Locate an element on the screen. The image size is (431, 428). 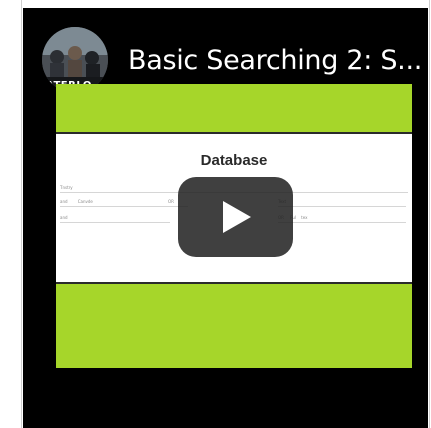
thumbnail-text: Canvde is located at coordinates (85, 201).